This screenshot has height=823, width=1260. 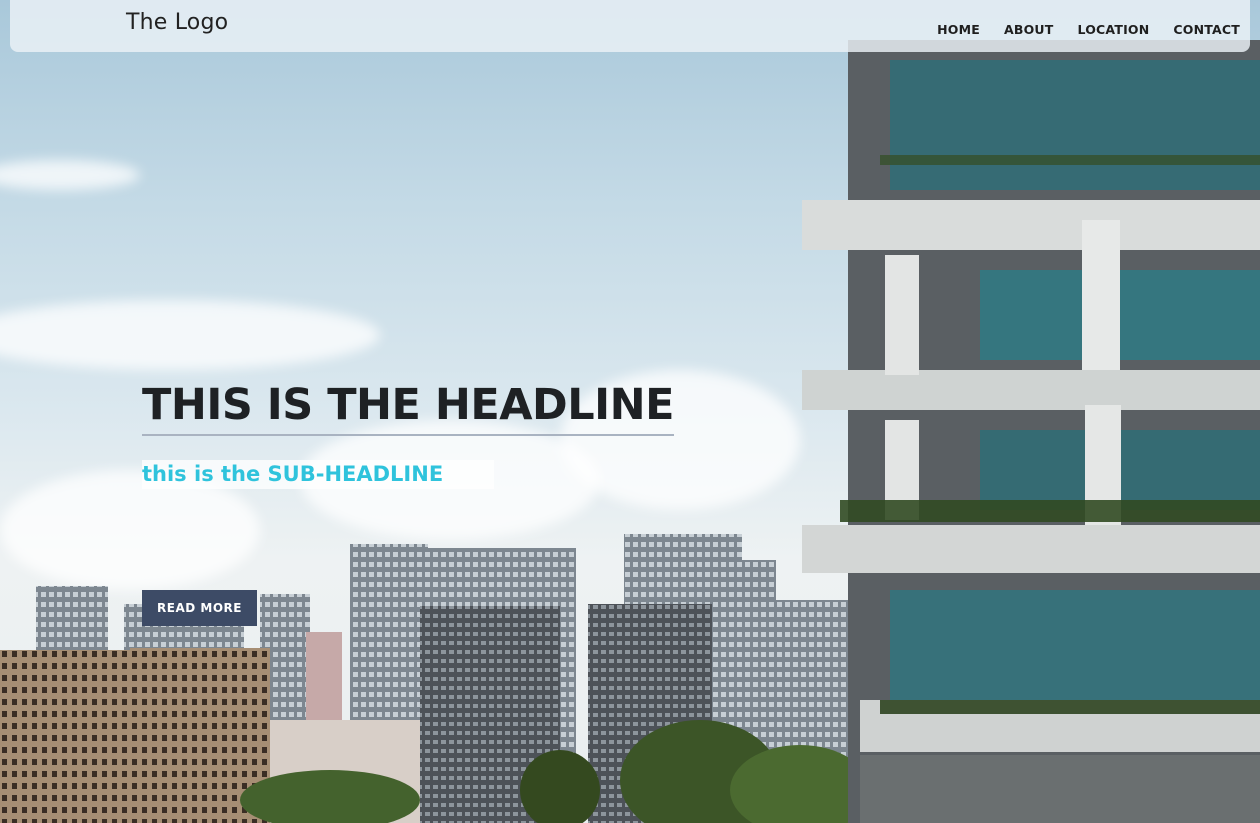 What do you see at coordinates (630, 26) in the screenshot?
I see `top-navbar: The Logo HOME ABOUT LOCATION CONTACT` at bounding box center [630, 26].